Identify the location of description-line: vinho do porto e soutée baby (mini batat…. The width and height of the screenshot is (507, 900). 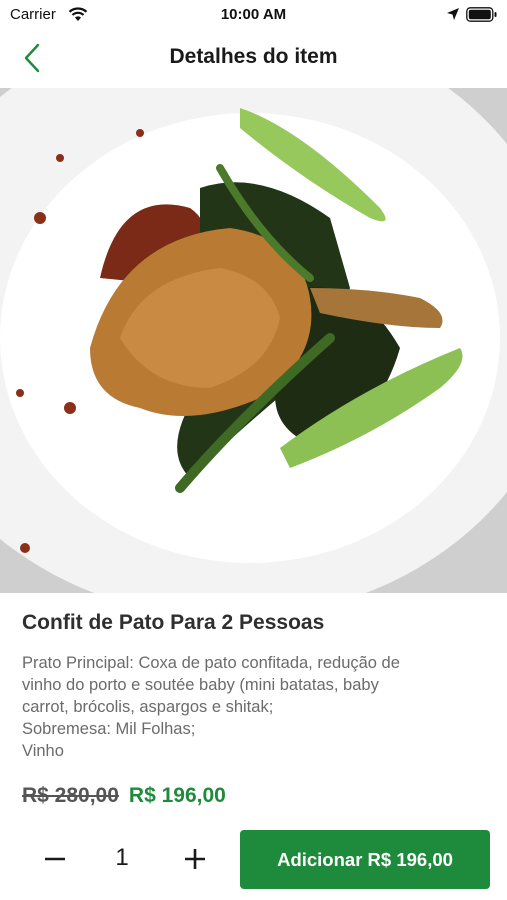
(200, 685).